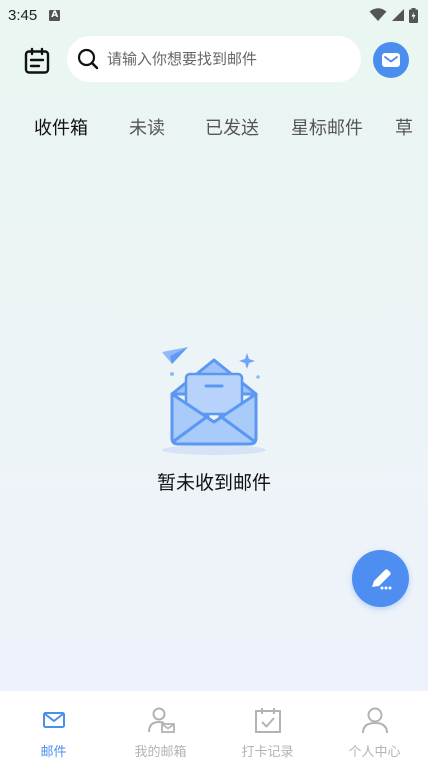 This screenshot has height=762, width=428. Describe the element at coordinates (161, 720) in the screenshot. I see `user-mail-icon` at that location.